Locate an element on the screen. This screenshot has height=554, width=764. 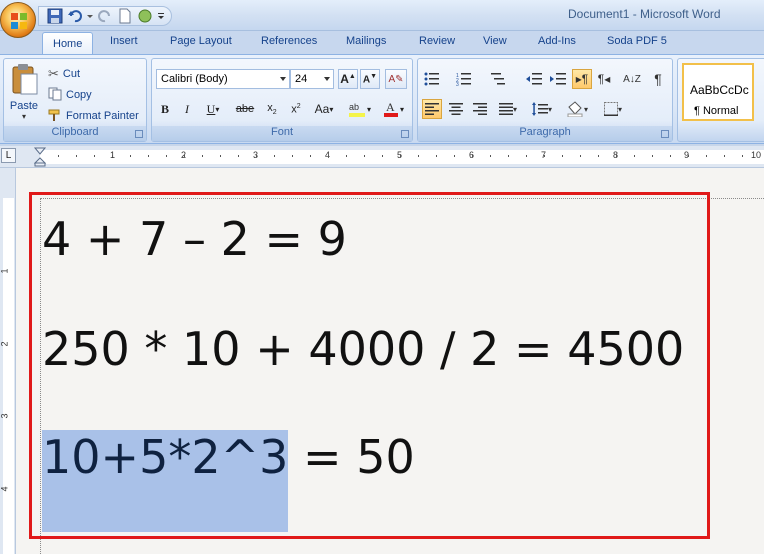
decrease-indent-icon is located at coordinates (534, 79).